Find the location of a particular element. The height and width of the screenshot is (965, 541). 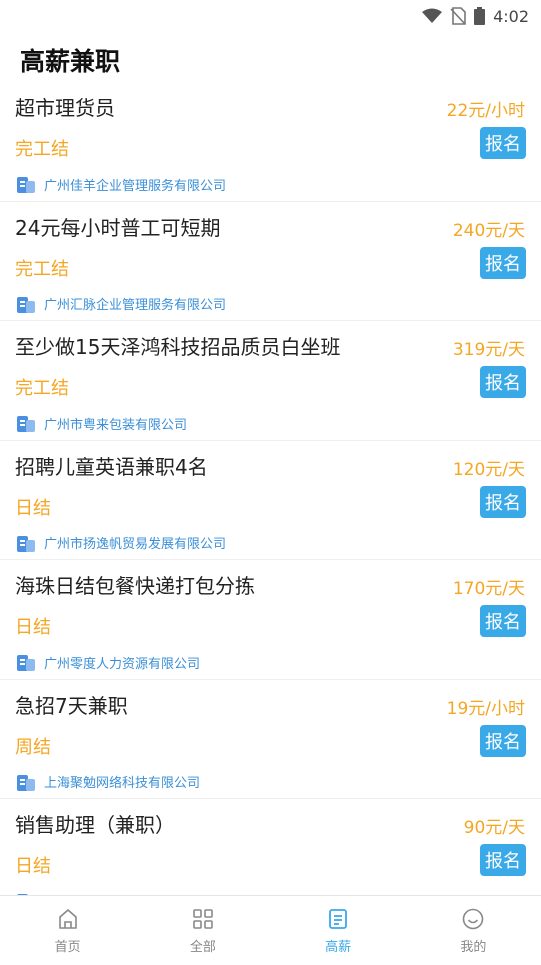

nav-item-high-pay: 高薪 is located at coordinates (338, 930).